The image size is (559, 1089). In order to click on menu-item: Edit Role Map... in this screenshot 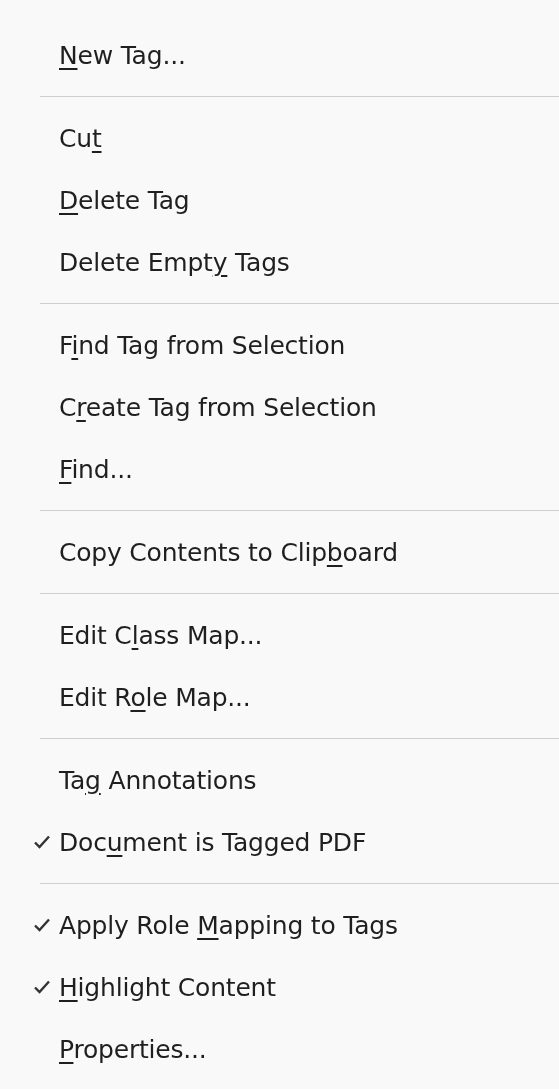, I will do `click(155, 697)`.